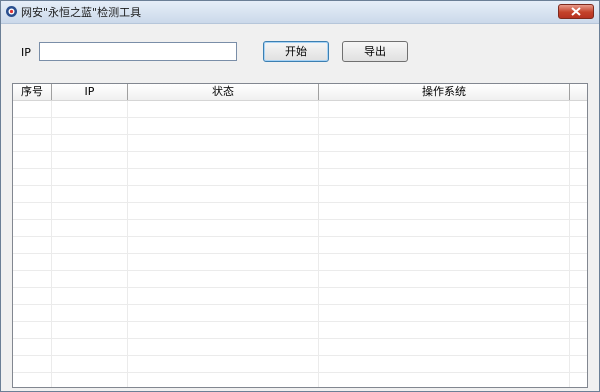 This screenshot has width=600, height=392. I want to click on column-header-index: 序号, so click(32, 92).